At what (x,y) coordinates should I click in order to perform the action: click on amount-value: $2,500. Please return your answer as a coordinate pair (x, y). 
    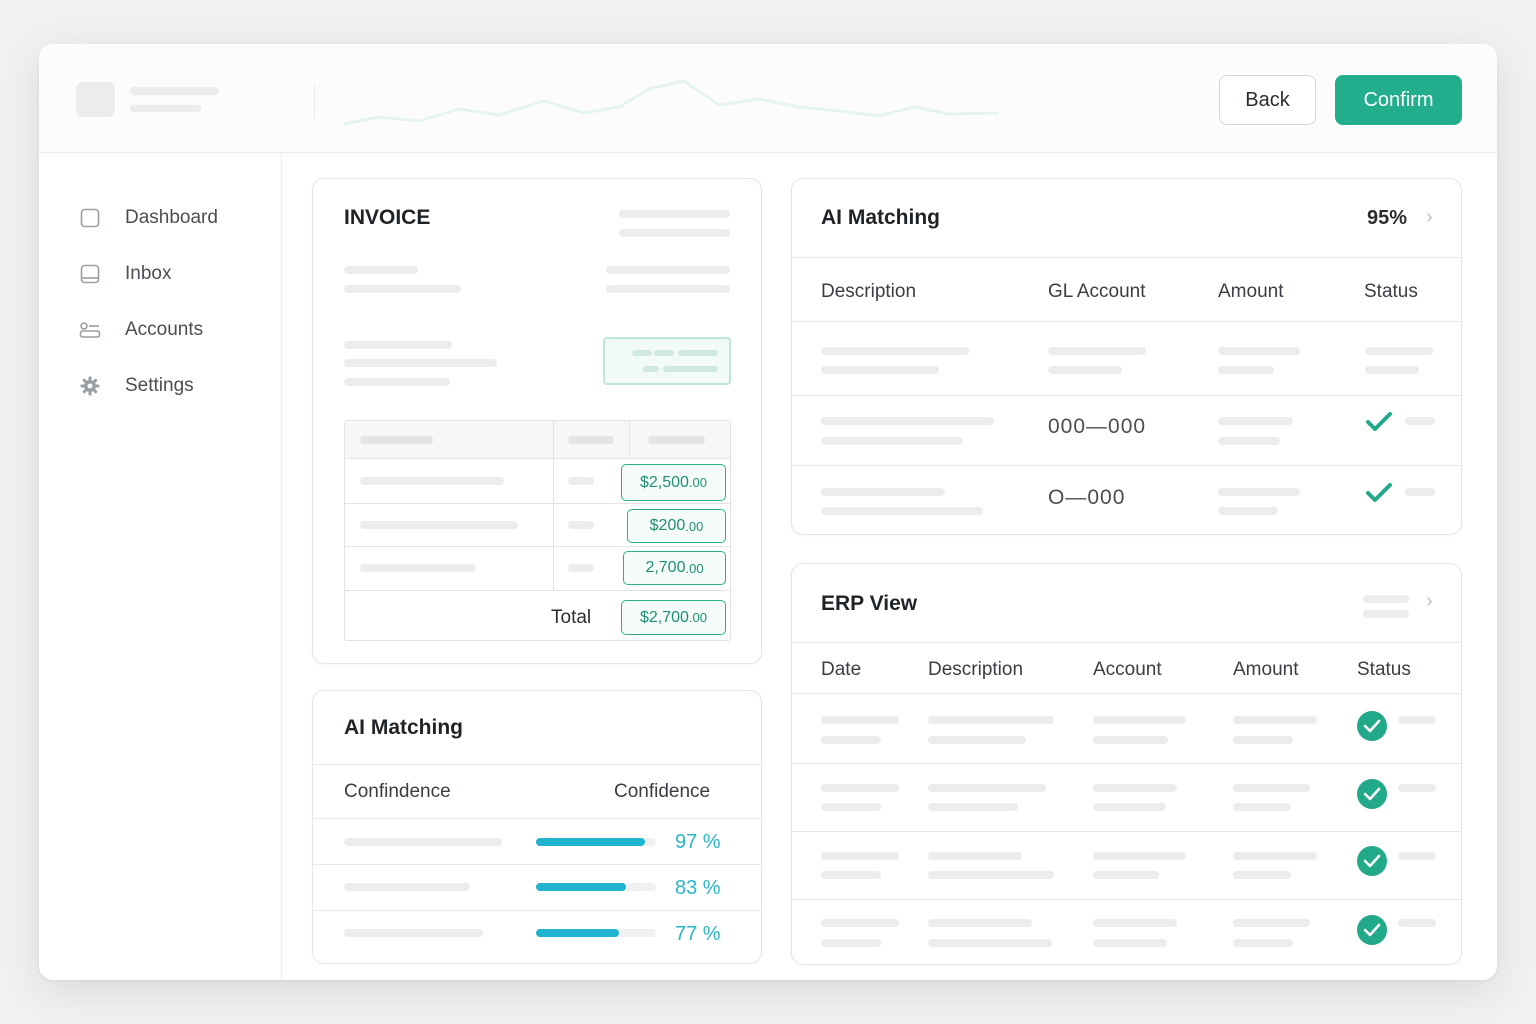
    Looking at the image, I should click on (664, 482).